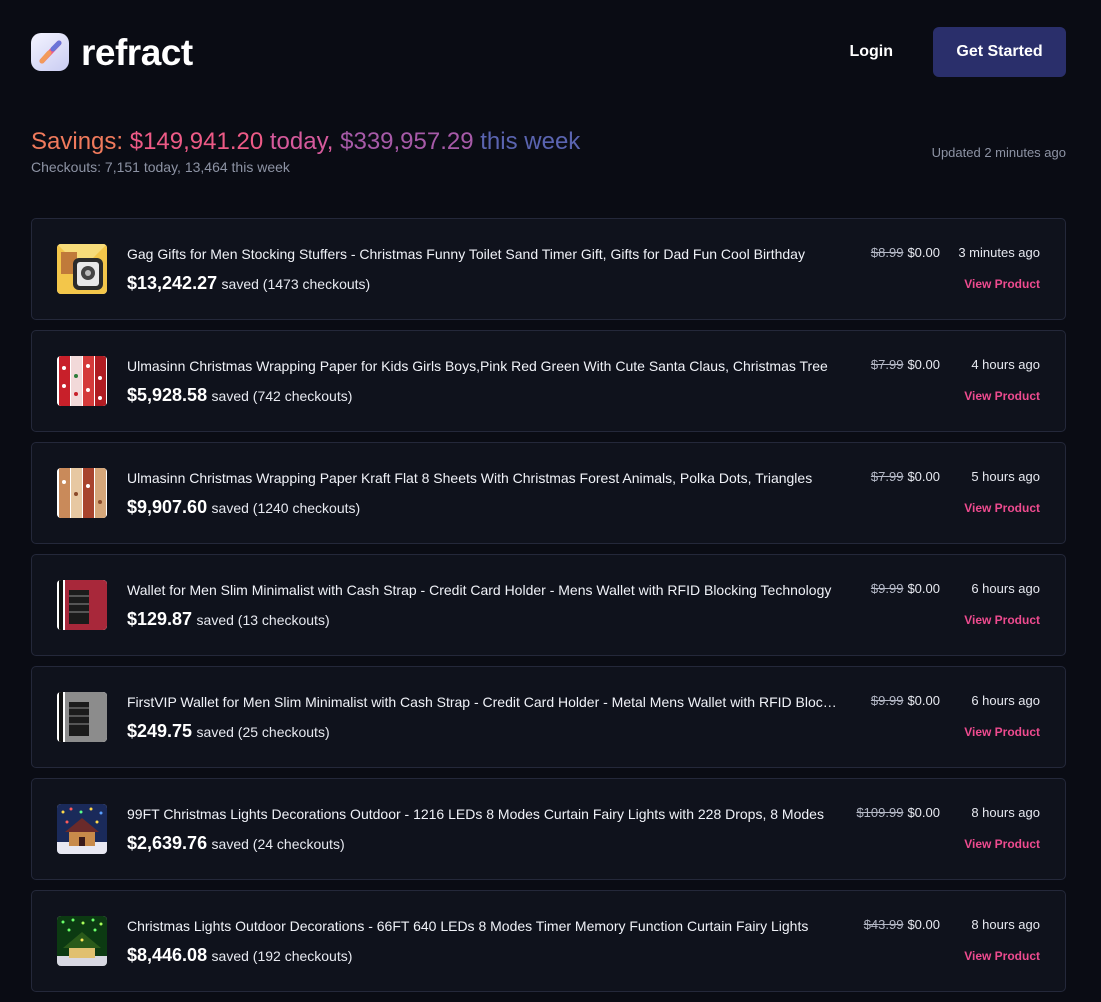  Describe the element at coordinates (263, 732) in the screenshot. I see `saved-text: saved (25 checkouts)` at that location.